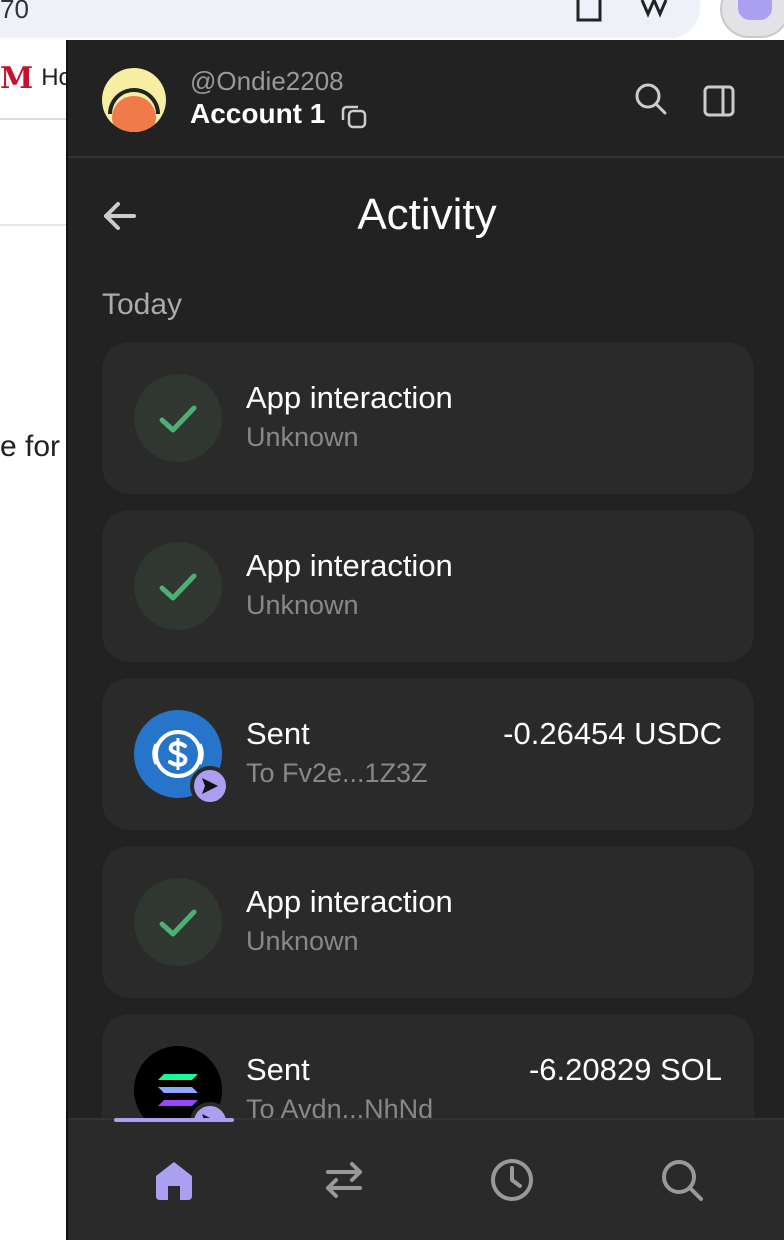 The width and height of the screenshot is (784, 1240). What do you see at coordinates (426, 99) in the screenshot?
I see `wallet-header: @Ondie2208 Account 1` at bounding box center [426, 99].